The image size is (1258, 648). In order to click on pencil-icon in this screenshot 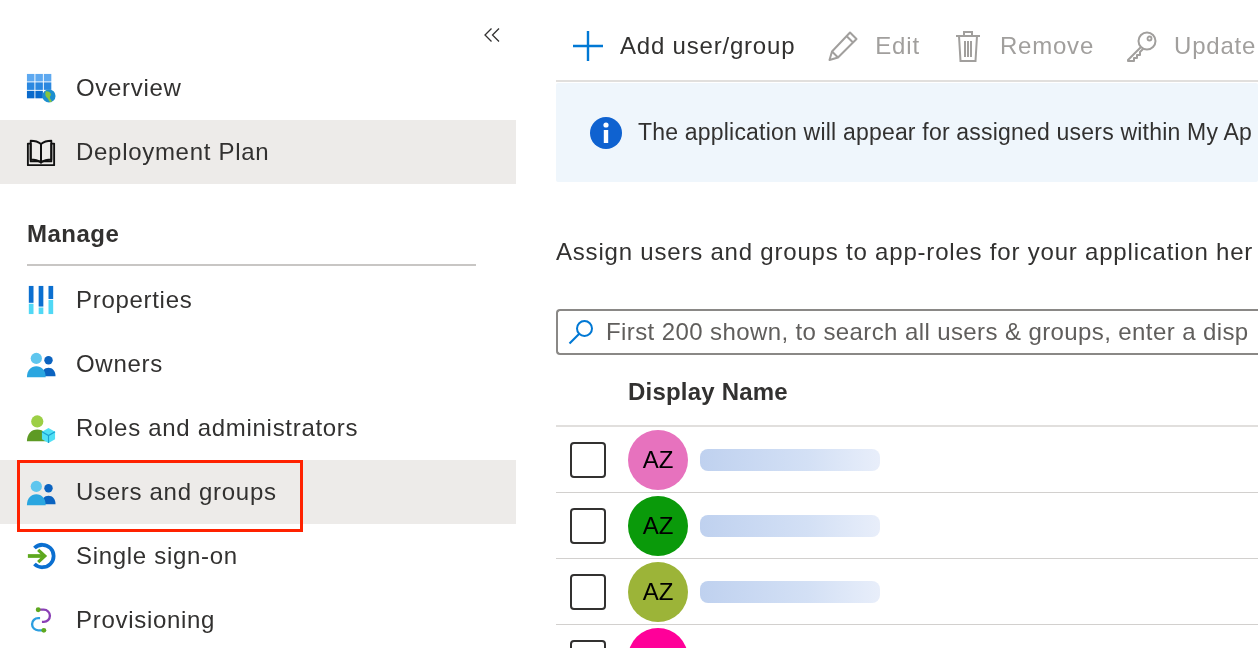, I will do `click(843, 46)`.